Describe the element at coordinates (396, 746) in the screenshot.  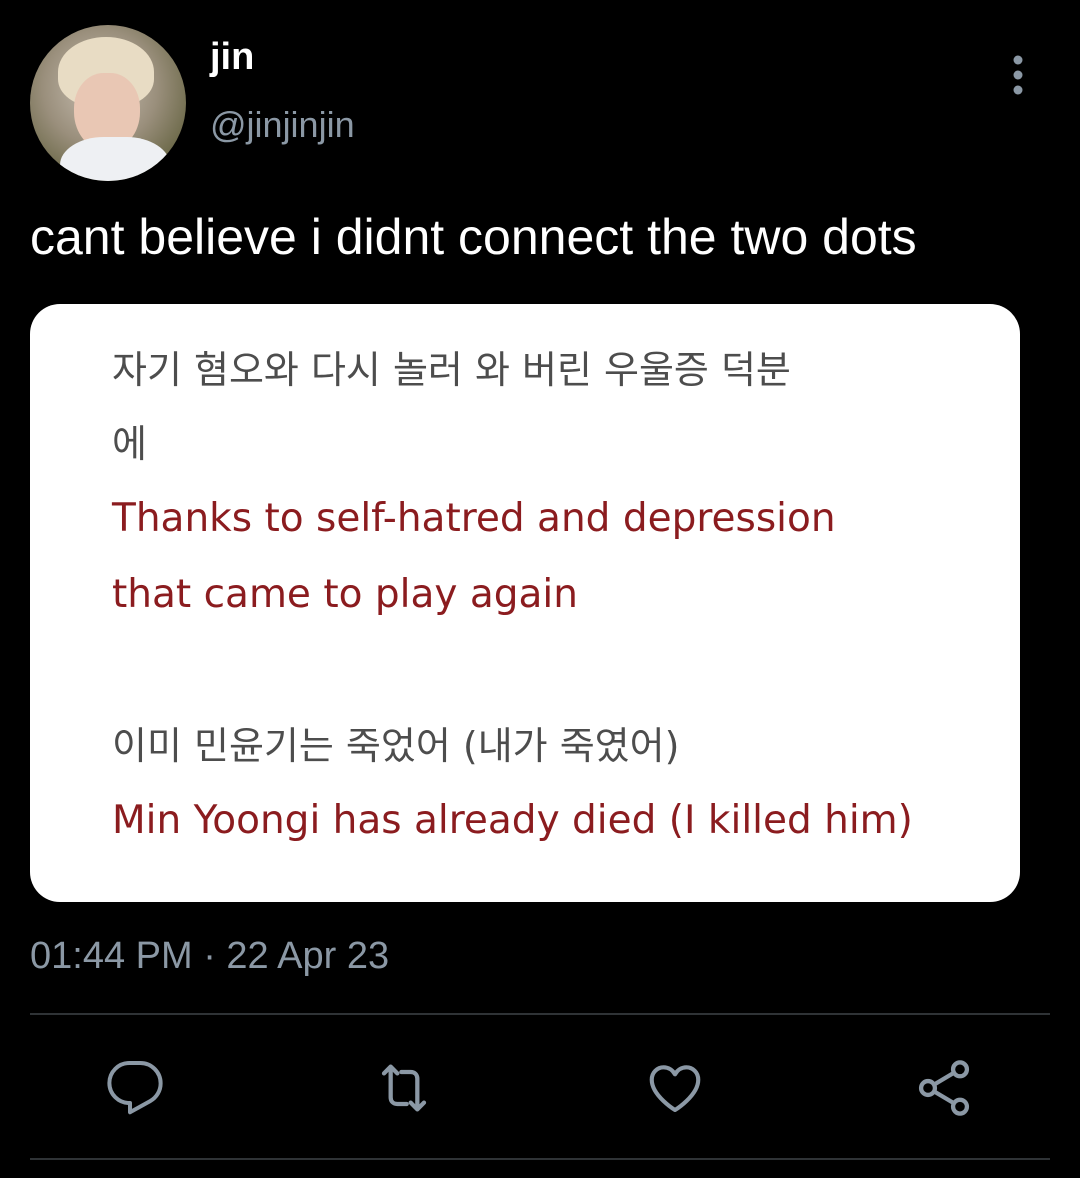
I see `media-korean-line-3: 이미 민윤기는 죽었어 (내가 죽였어)` at that location.